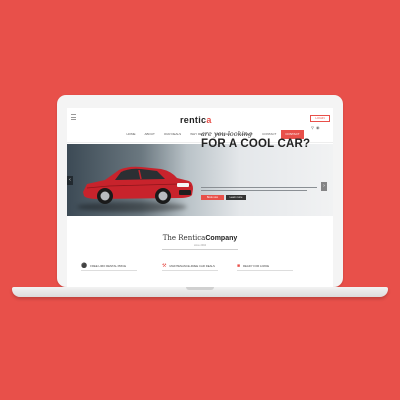 This screenshot has width=400, height=400. Describe the element at coordinates (131, 134) in the screenshot. I see `nav-item-home: Home` at that location.